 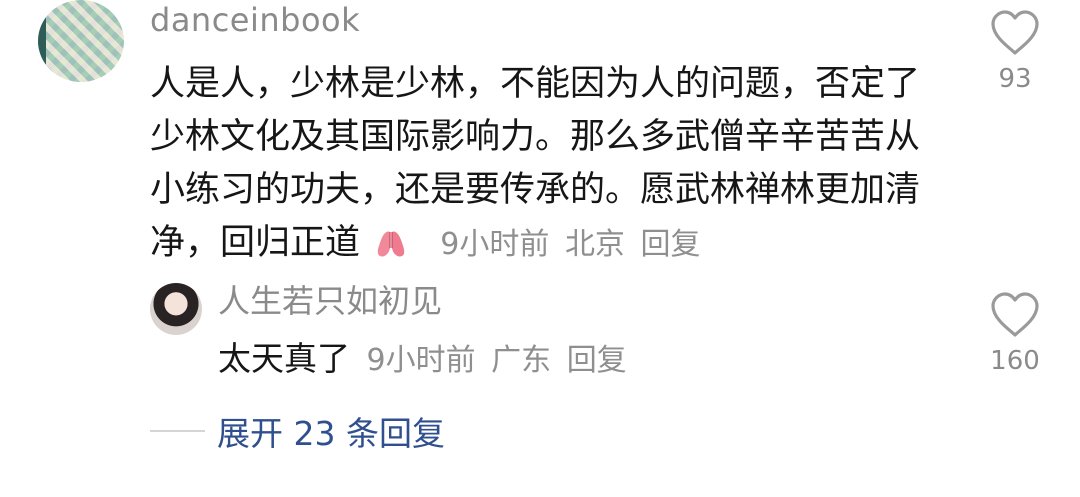 What do you see at coordinates (495, 244) in the screenshot?
I see `comment-time: 9小时前` at bounding box center [495, 244].